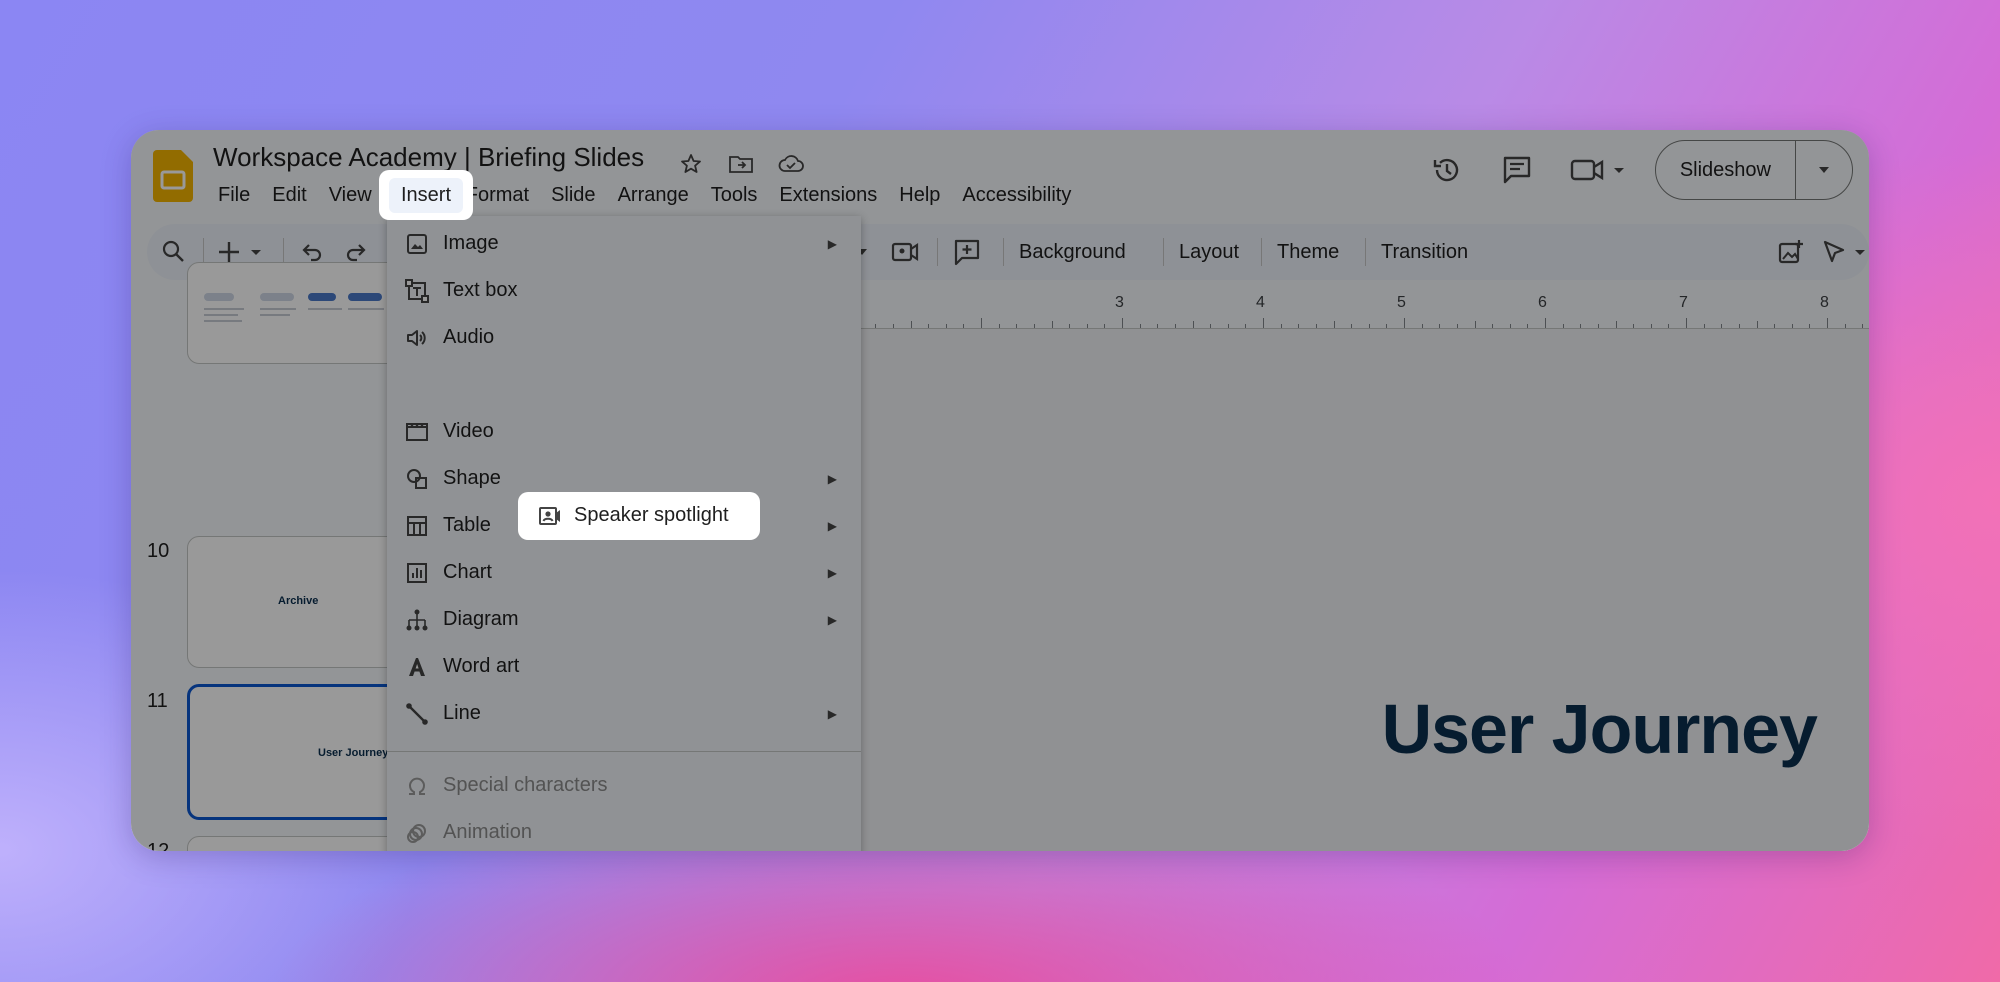 Image resolution: width=2000 pixels, height=982 pixels. What do you see at coordinates (1845, 252) in the screenshot?
I see `select-tool-icon` at bounding box center [1845, 252].